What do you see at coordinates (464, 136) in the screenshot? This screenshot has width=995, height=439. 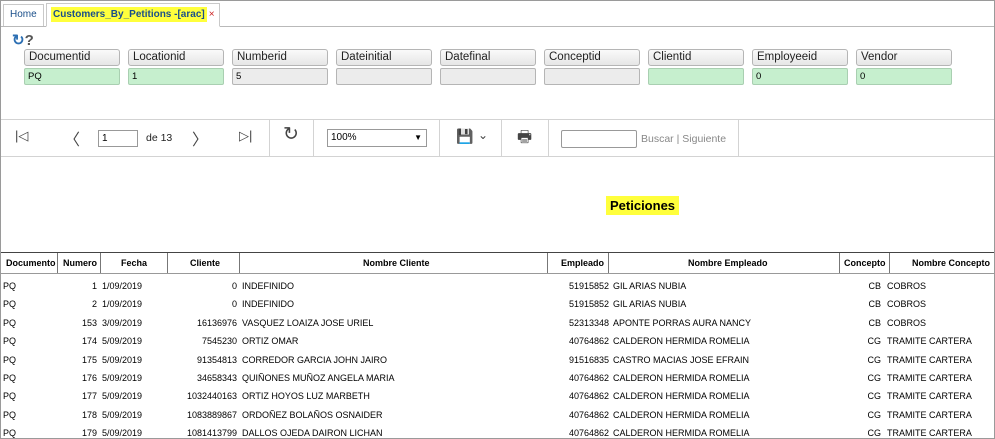 I see `save-icon: 💾` at bounding box center [464, 136].